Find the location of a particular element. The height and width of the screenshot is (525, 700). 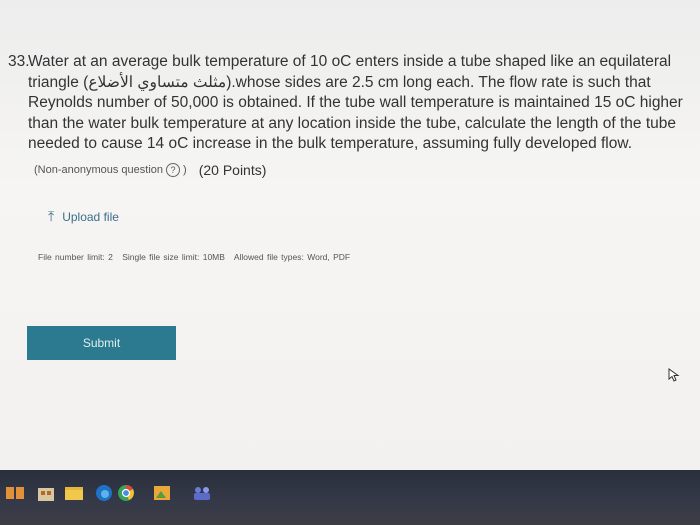

upload-file-button: ⤒ Upload file is located at coordinates (83, 216).